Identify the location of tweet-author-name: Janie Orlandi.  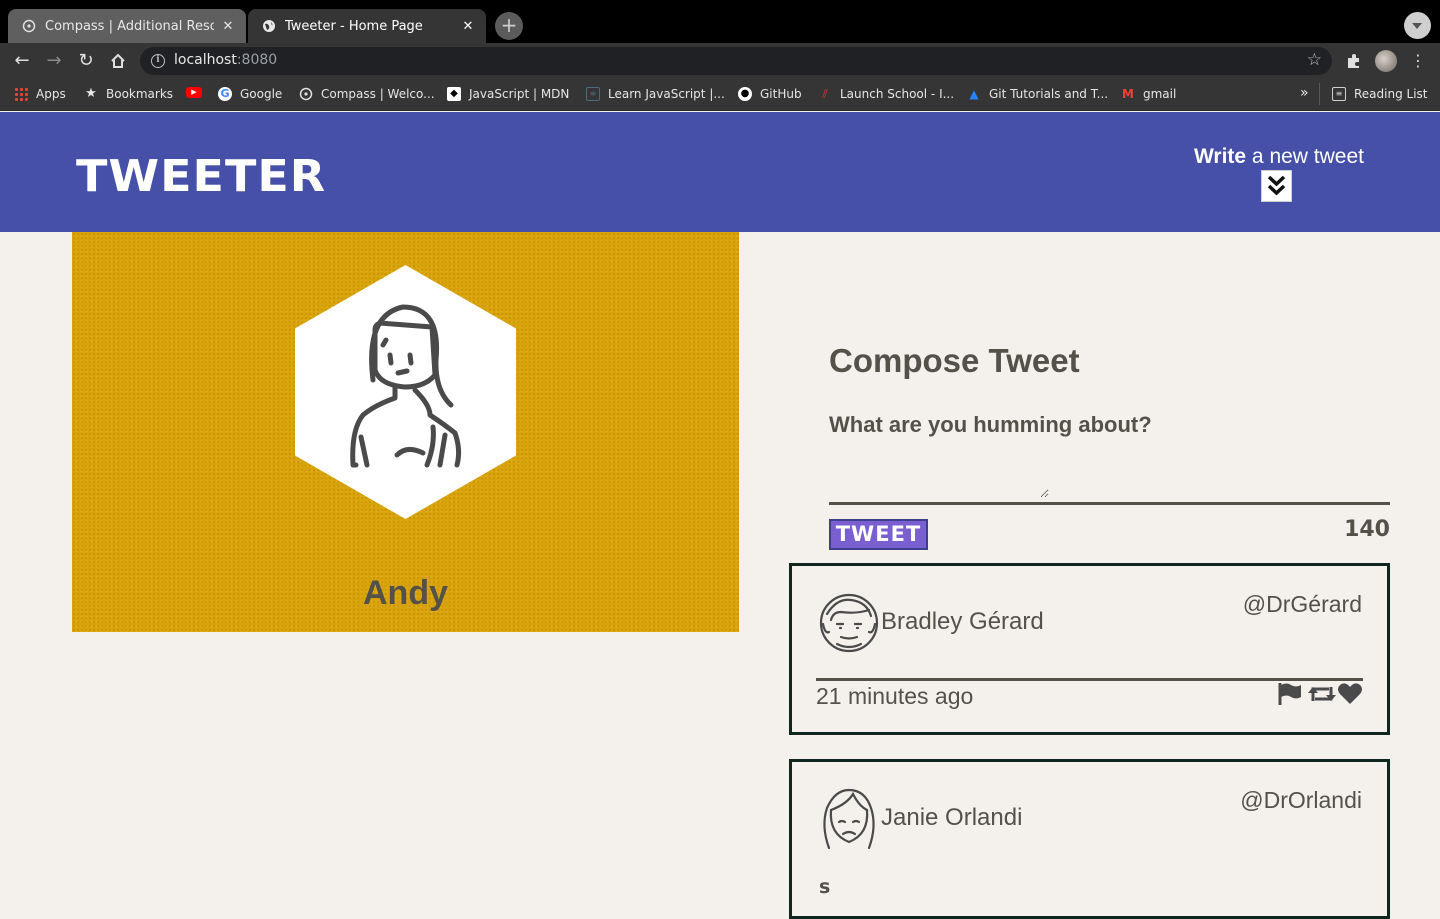
(952, 817).